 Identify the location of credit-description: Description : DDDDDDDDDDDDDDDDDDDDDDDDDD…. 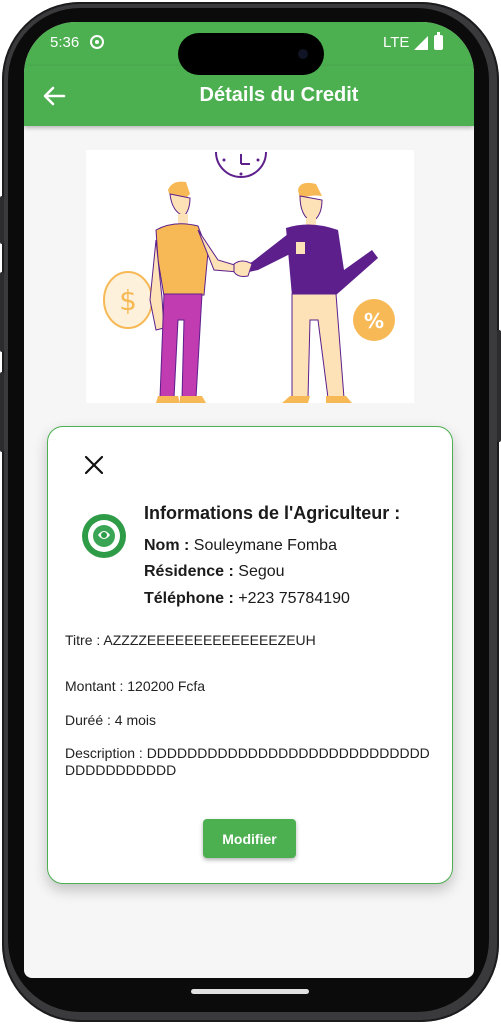
(247, 761).